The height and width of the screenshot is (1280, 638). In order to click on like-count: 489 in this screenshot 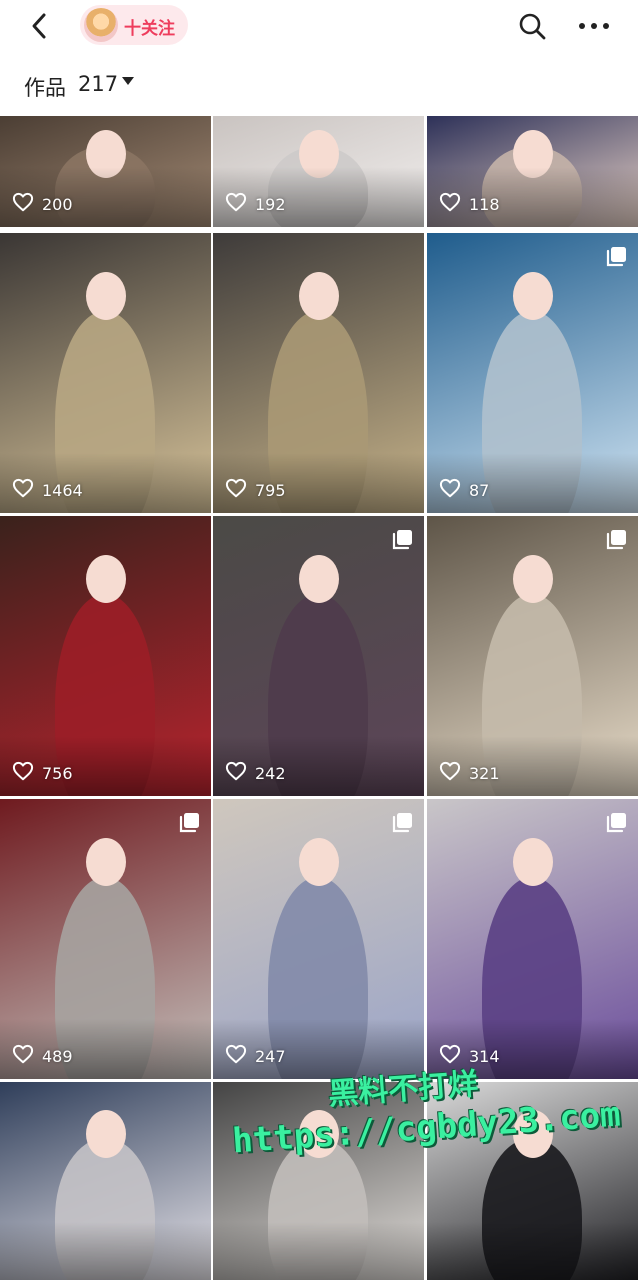, I will do `click(57, 1056)`.